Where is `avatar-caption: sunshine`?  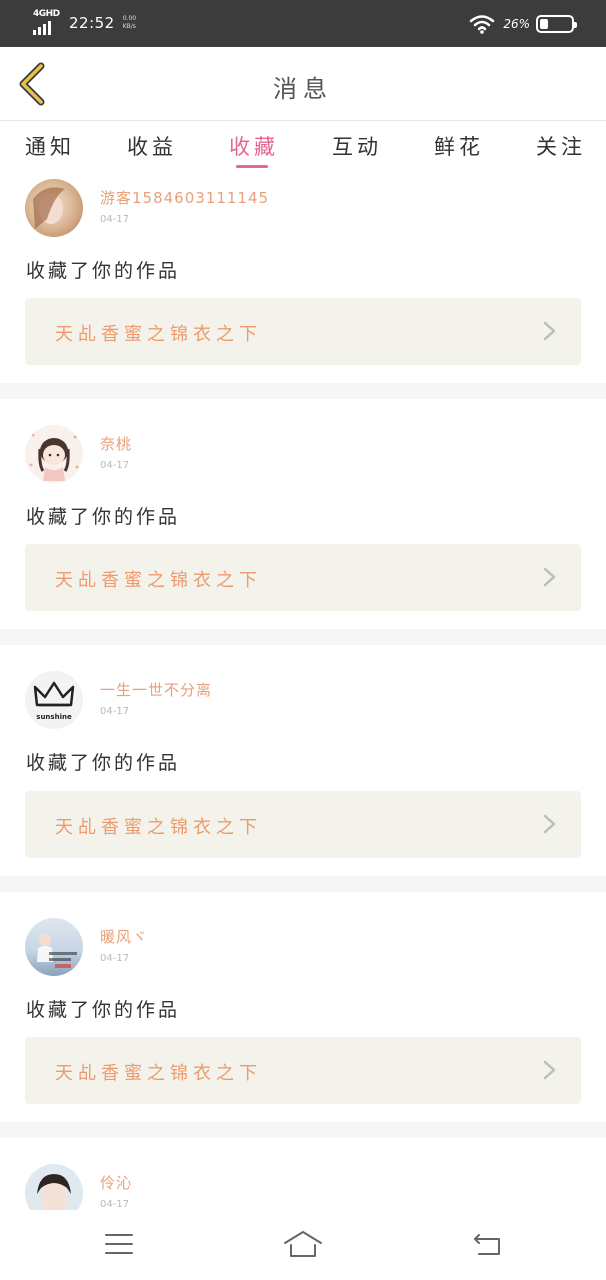 avatar-caption: sunshine is located at coordinates (54, 717).